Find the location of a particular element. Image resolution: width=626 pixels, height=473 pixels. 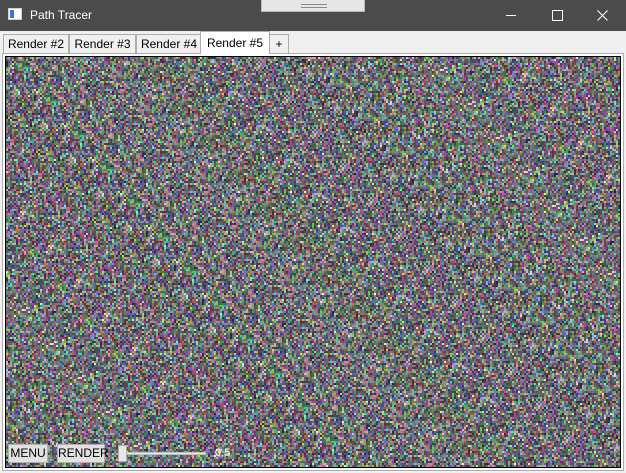

samples-slider-track is located at coordinates (162, 453).